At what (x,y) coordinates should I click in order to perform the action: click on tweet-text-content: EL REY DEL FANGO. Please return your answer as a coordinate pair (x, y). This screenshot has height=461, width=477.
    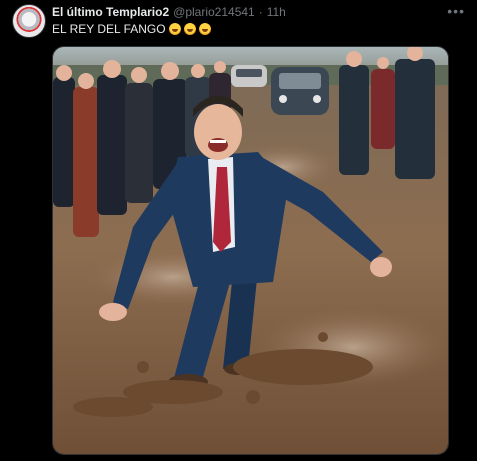
    Looking at the image, I should click on (109, 29).